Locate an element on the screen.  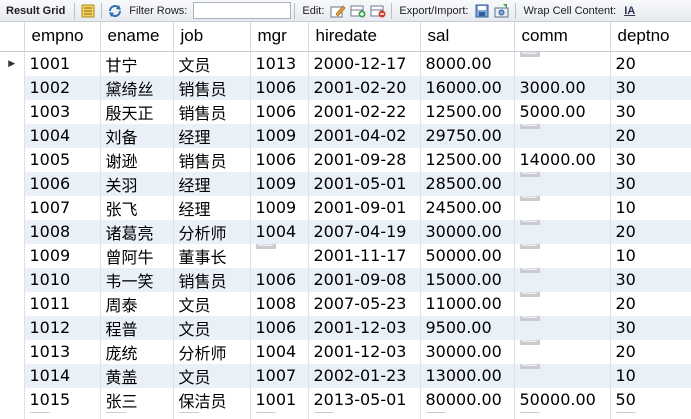
cell-mgr: 1004 is located at coordinates (279, 351).